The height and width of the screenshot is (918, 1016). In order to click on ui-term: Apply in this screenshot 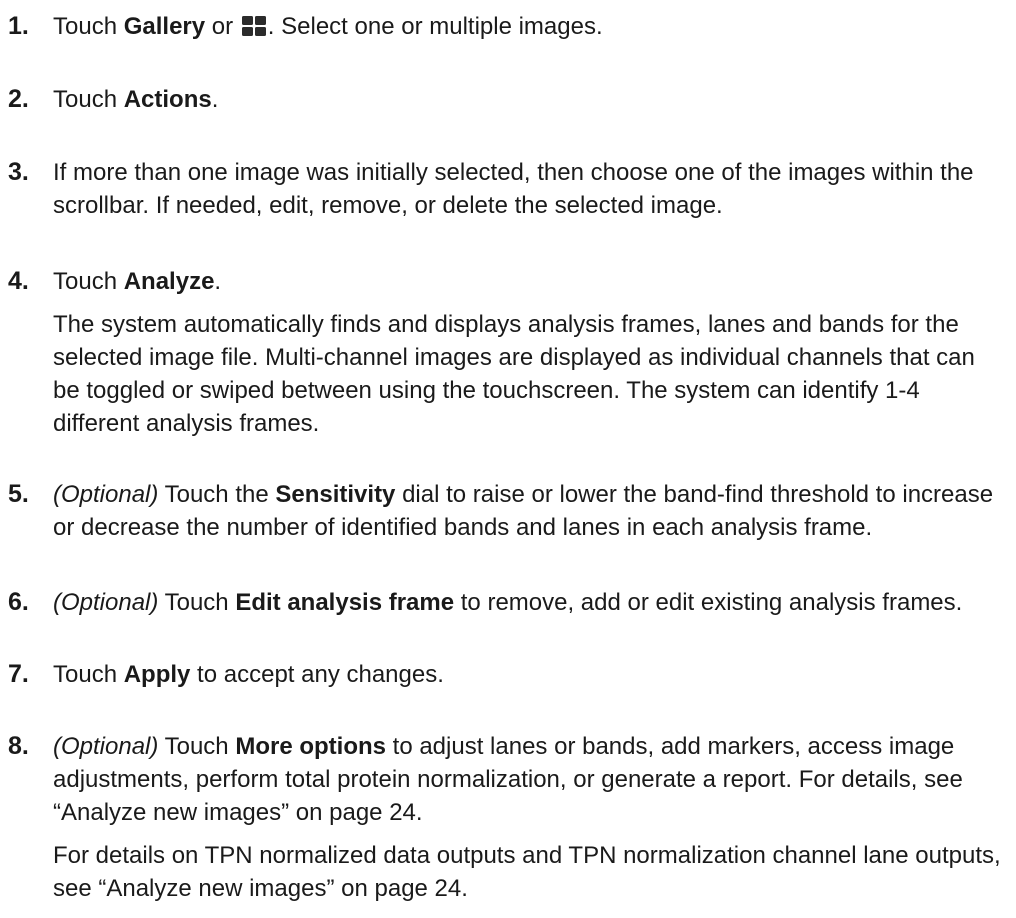, I will do `click(157, 674)`.